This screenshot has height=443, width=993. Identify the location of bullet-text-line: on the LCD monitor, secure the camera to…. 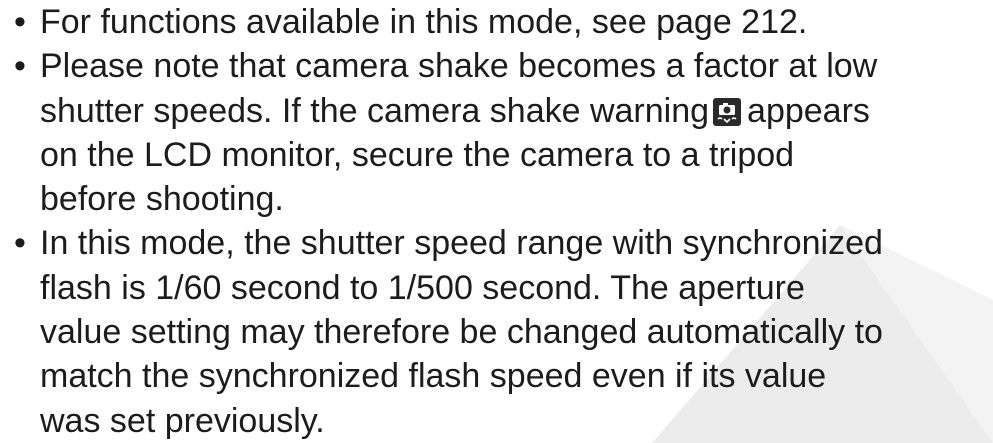
(417, 154).